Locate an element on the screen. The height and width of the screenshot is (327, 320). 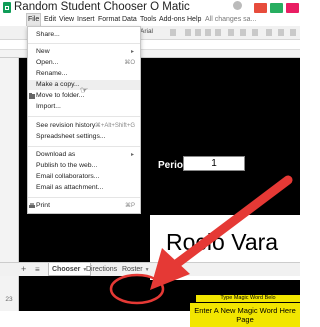
tab-directions-label: Directions is located at coordinates (102, 269).